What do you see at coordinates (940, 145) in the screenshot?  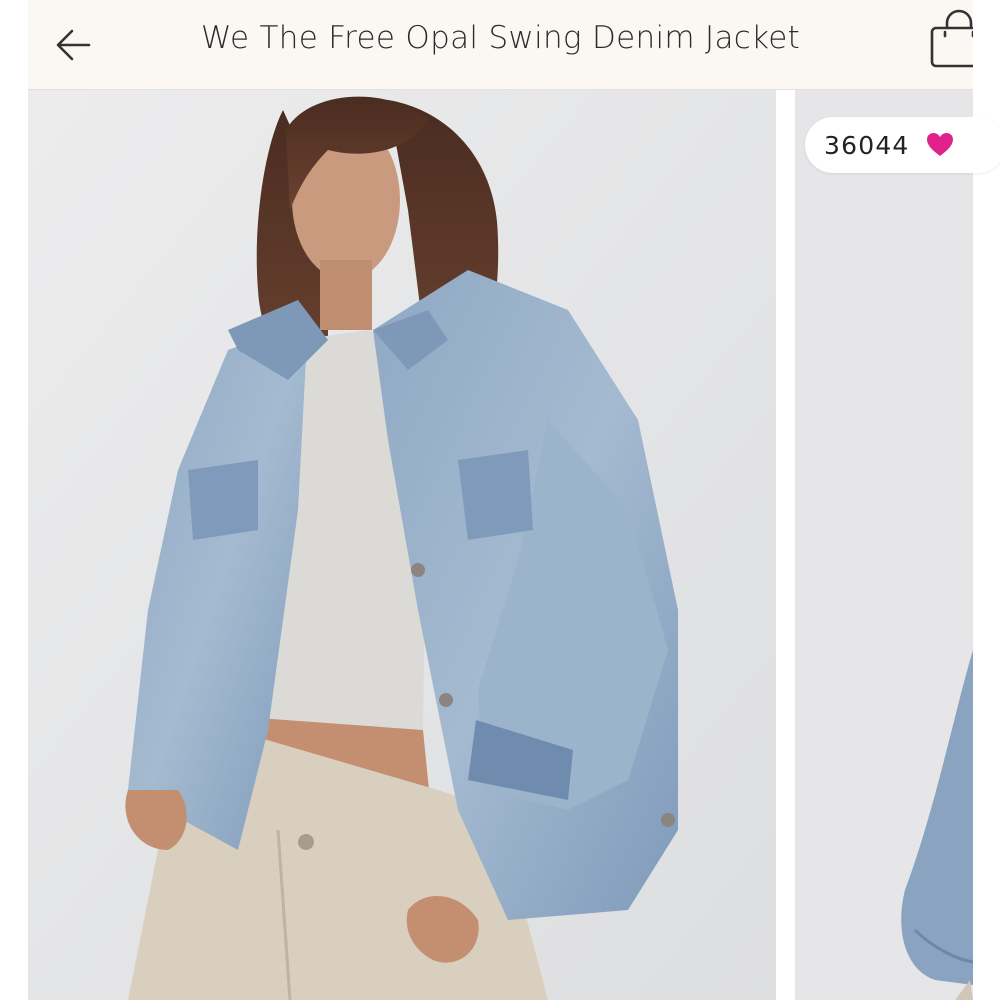 I see `heart-icon` at bounding box center [940, 145].